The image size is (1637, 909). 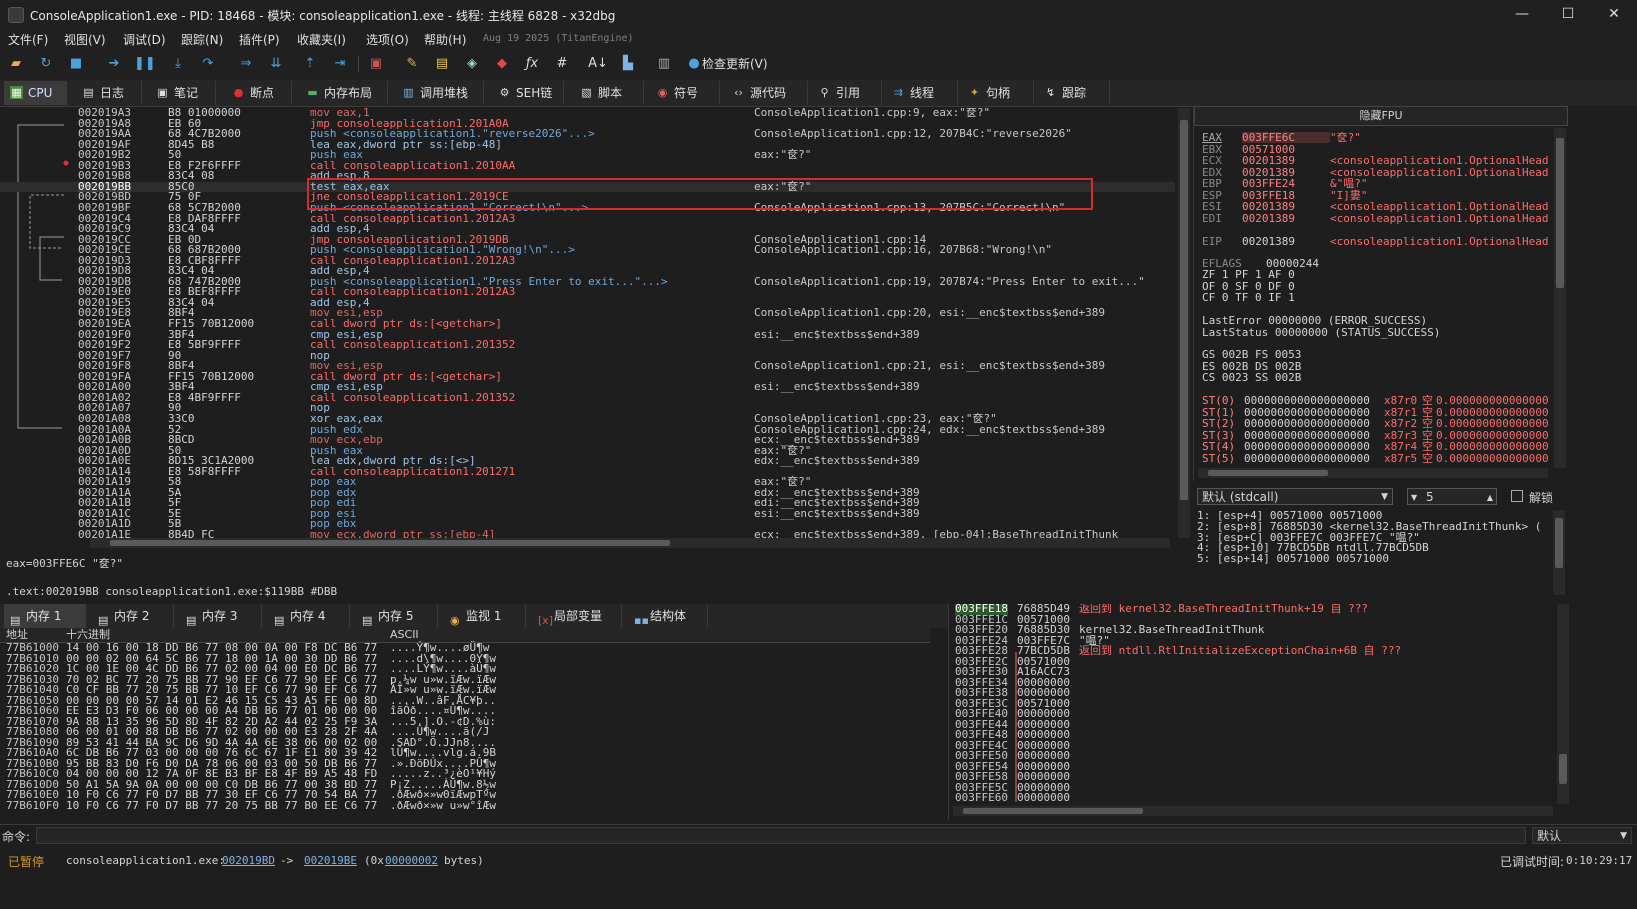 I want to click on register-eax: EAX 003FFE6C "奁?", so click(x=1281, y=138).